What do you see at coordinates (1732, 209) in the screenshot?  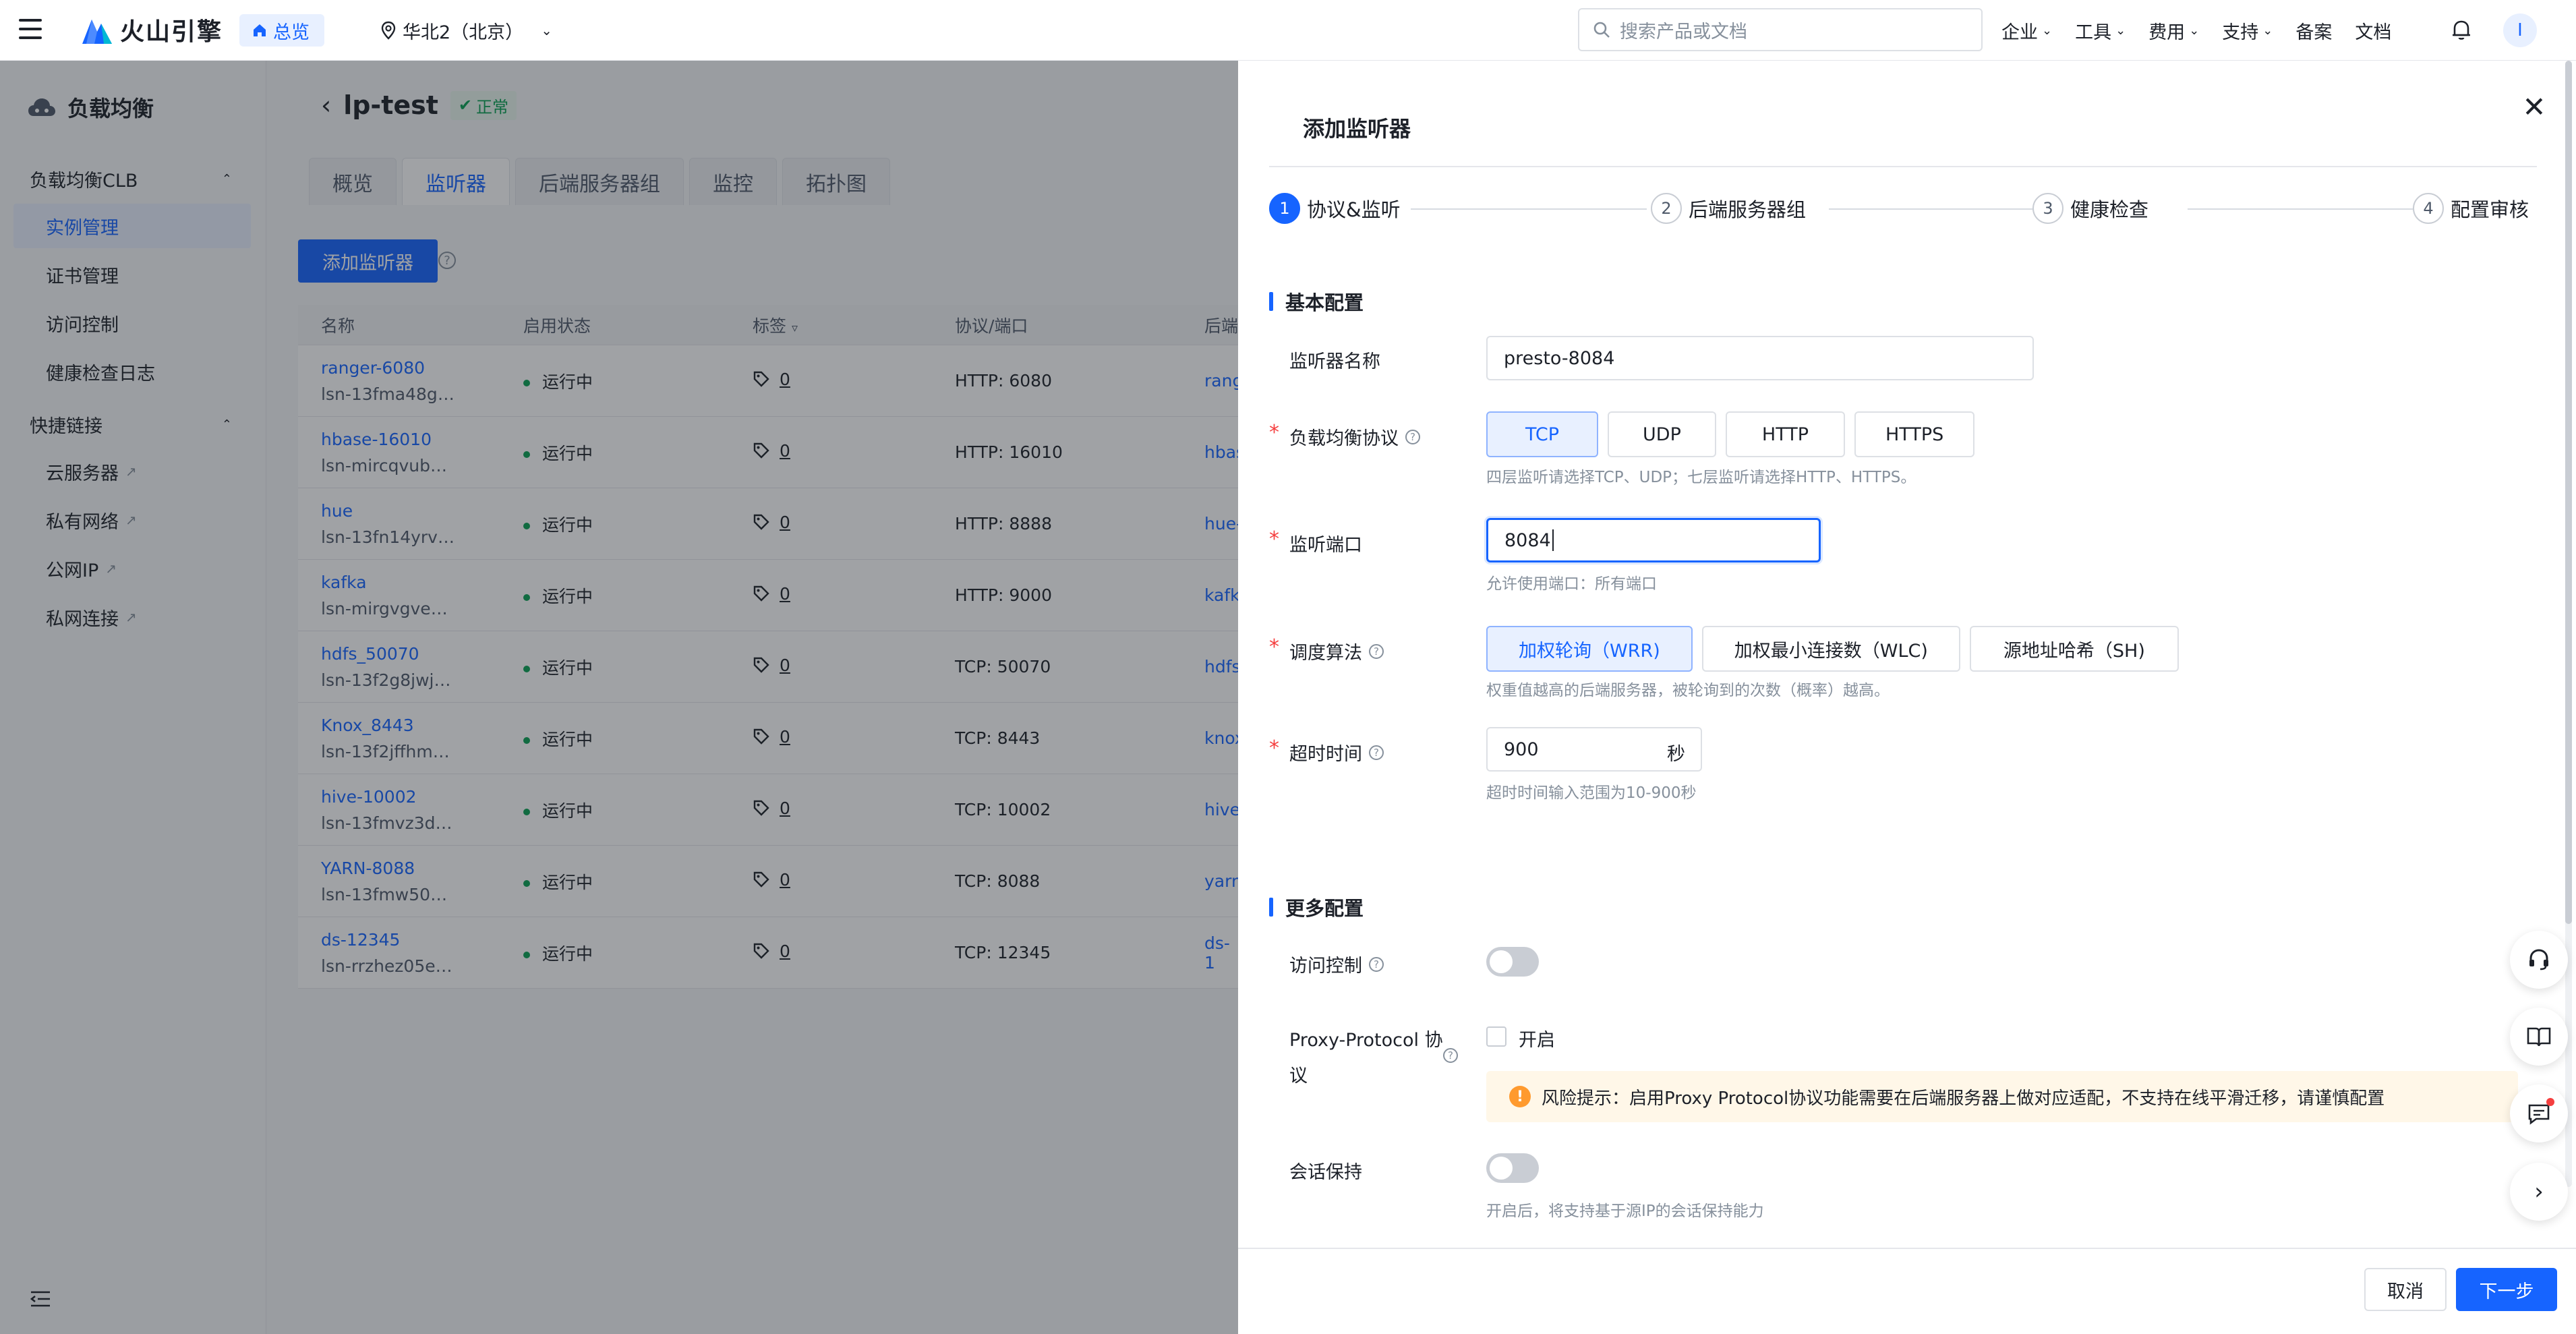 I see `step-2: 2 后端服务器组` at bounding box center [1732, 209].